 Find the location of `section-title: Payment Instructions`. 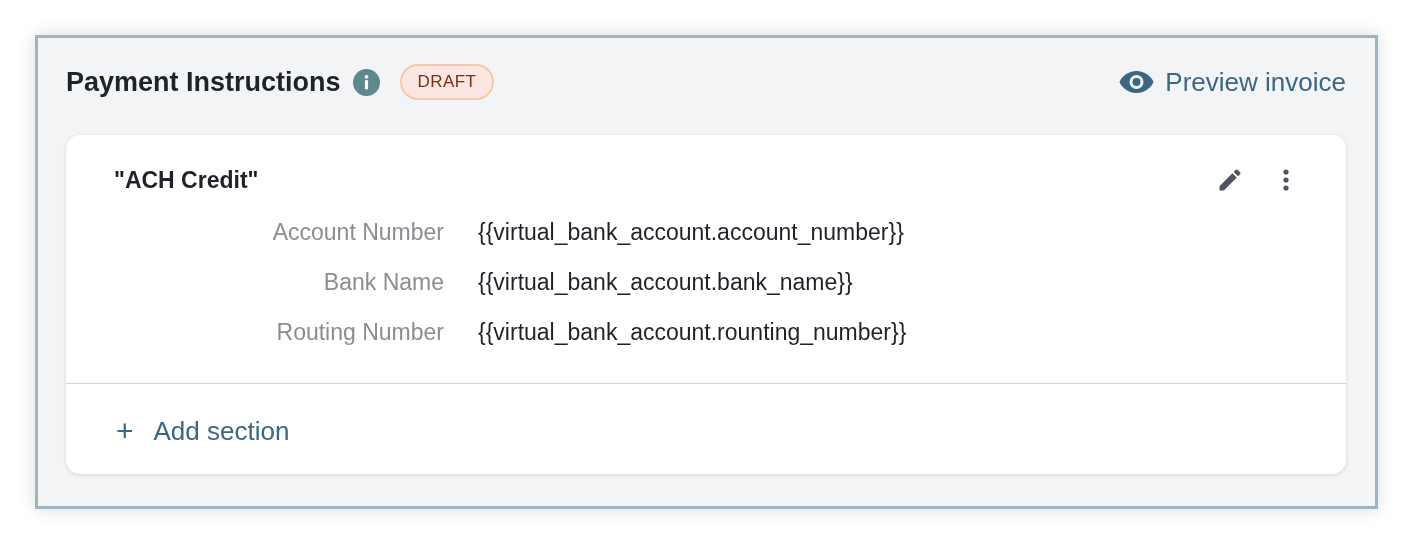

section-title: Payment Instructions is located at coordinates (203, 82).